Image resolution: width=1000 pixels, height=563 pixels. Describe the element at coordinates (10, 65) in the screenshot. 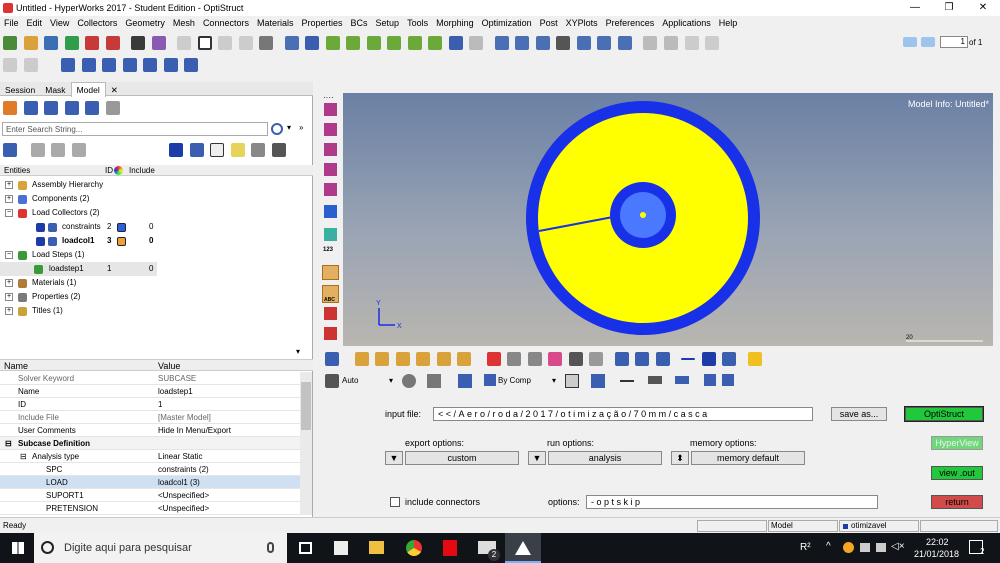

I see `undo-icon` at that location.